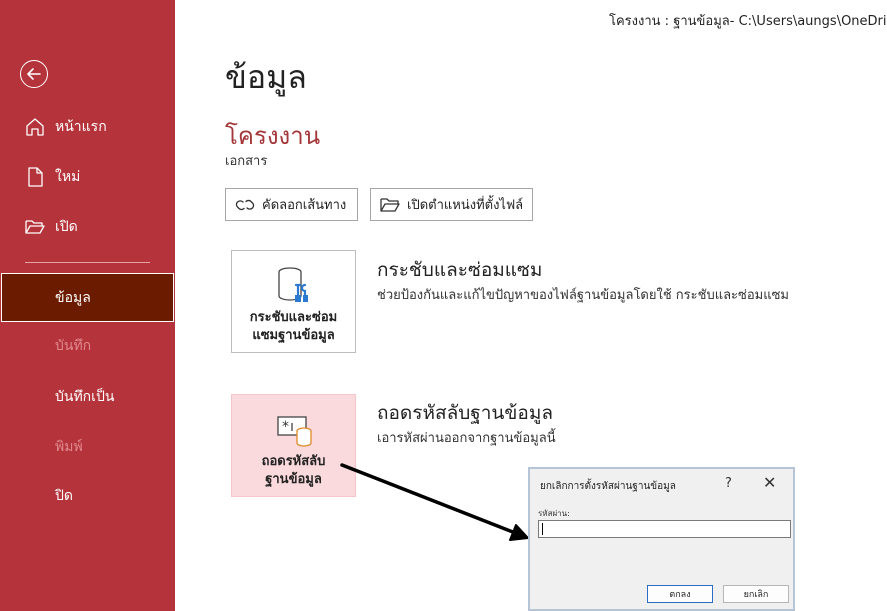 The width and height of the screenshot is (887, 611). Describe the element at coordinates (728, 483) in the screenshot. I see `help-button: ?` at that location.